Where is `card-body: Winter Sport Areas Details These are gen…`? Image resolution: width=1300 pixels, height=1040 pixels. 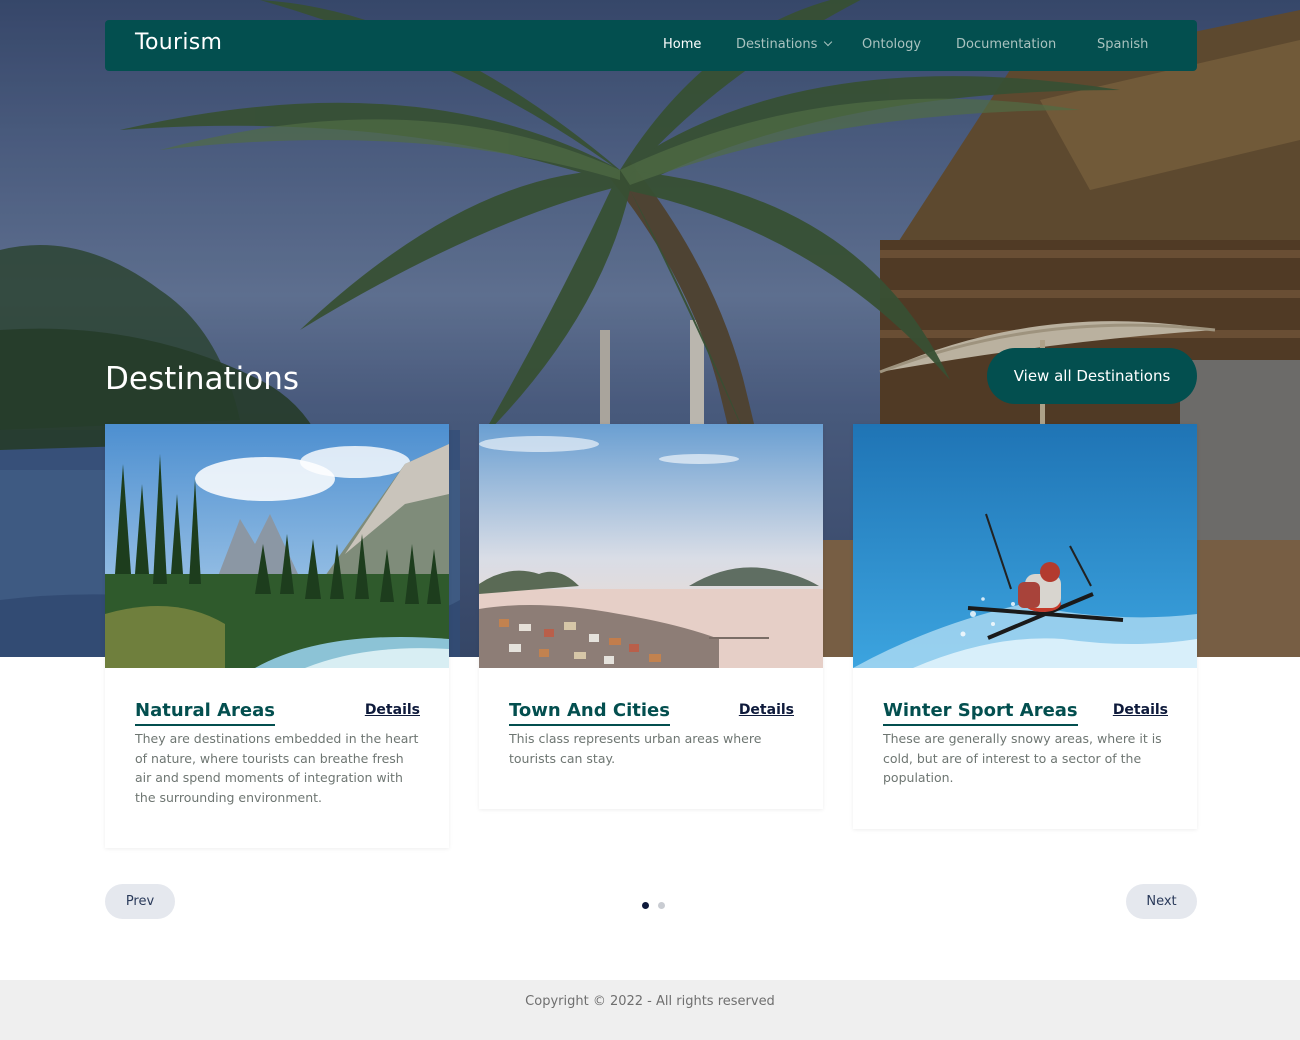
card-body: Winter Sport Areas Details These are gen… is located at coordinates (1025, 743).